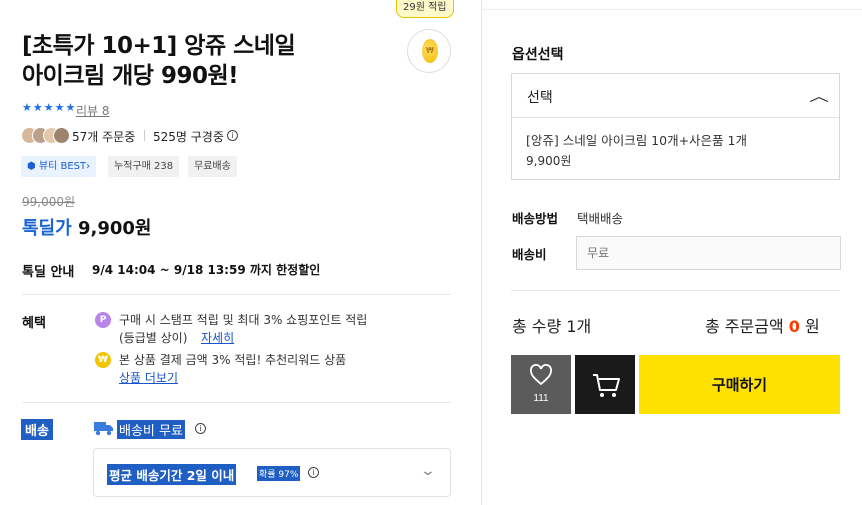 The height and width of the screenshot is (505, 862). I want to click on wishlist-button: 111, so click(541, 384).